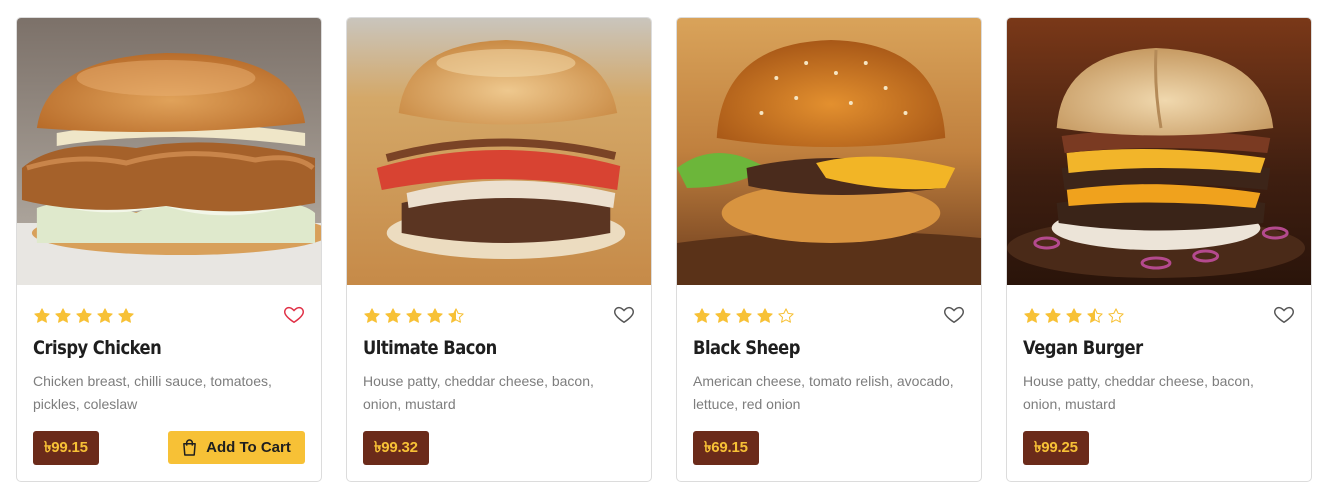  What do you see at coordinates (726, 448) in the screenshot?
I see `price-badge: ৳69.15` at bounding box center [726, 448].